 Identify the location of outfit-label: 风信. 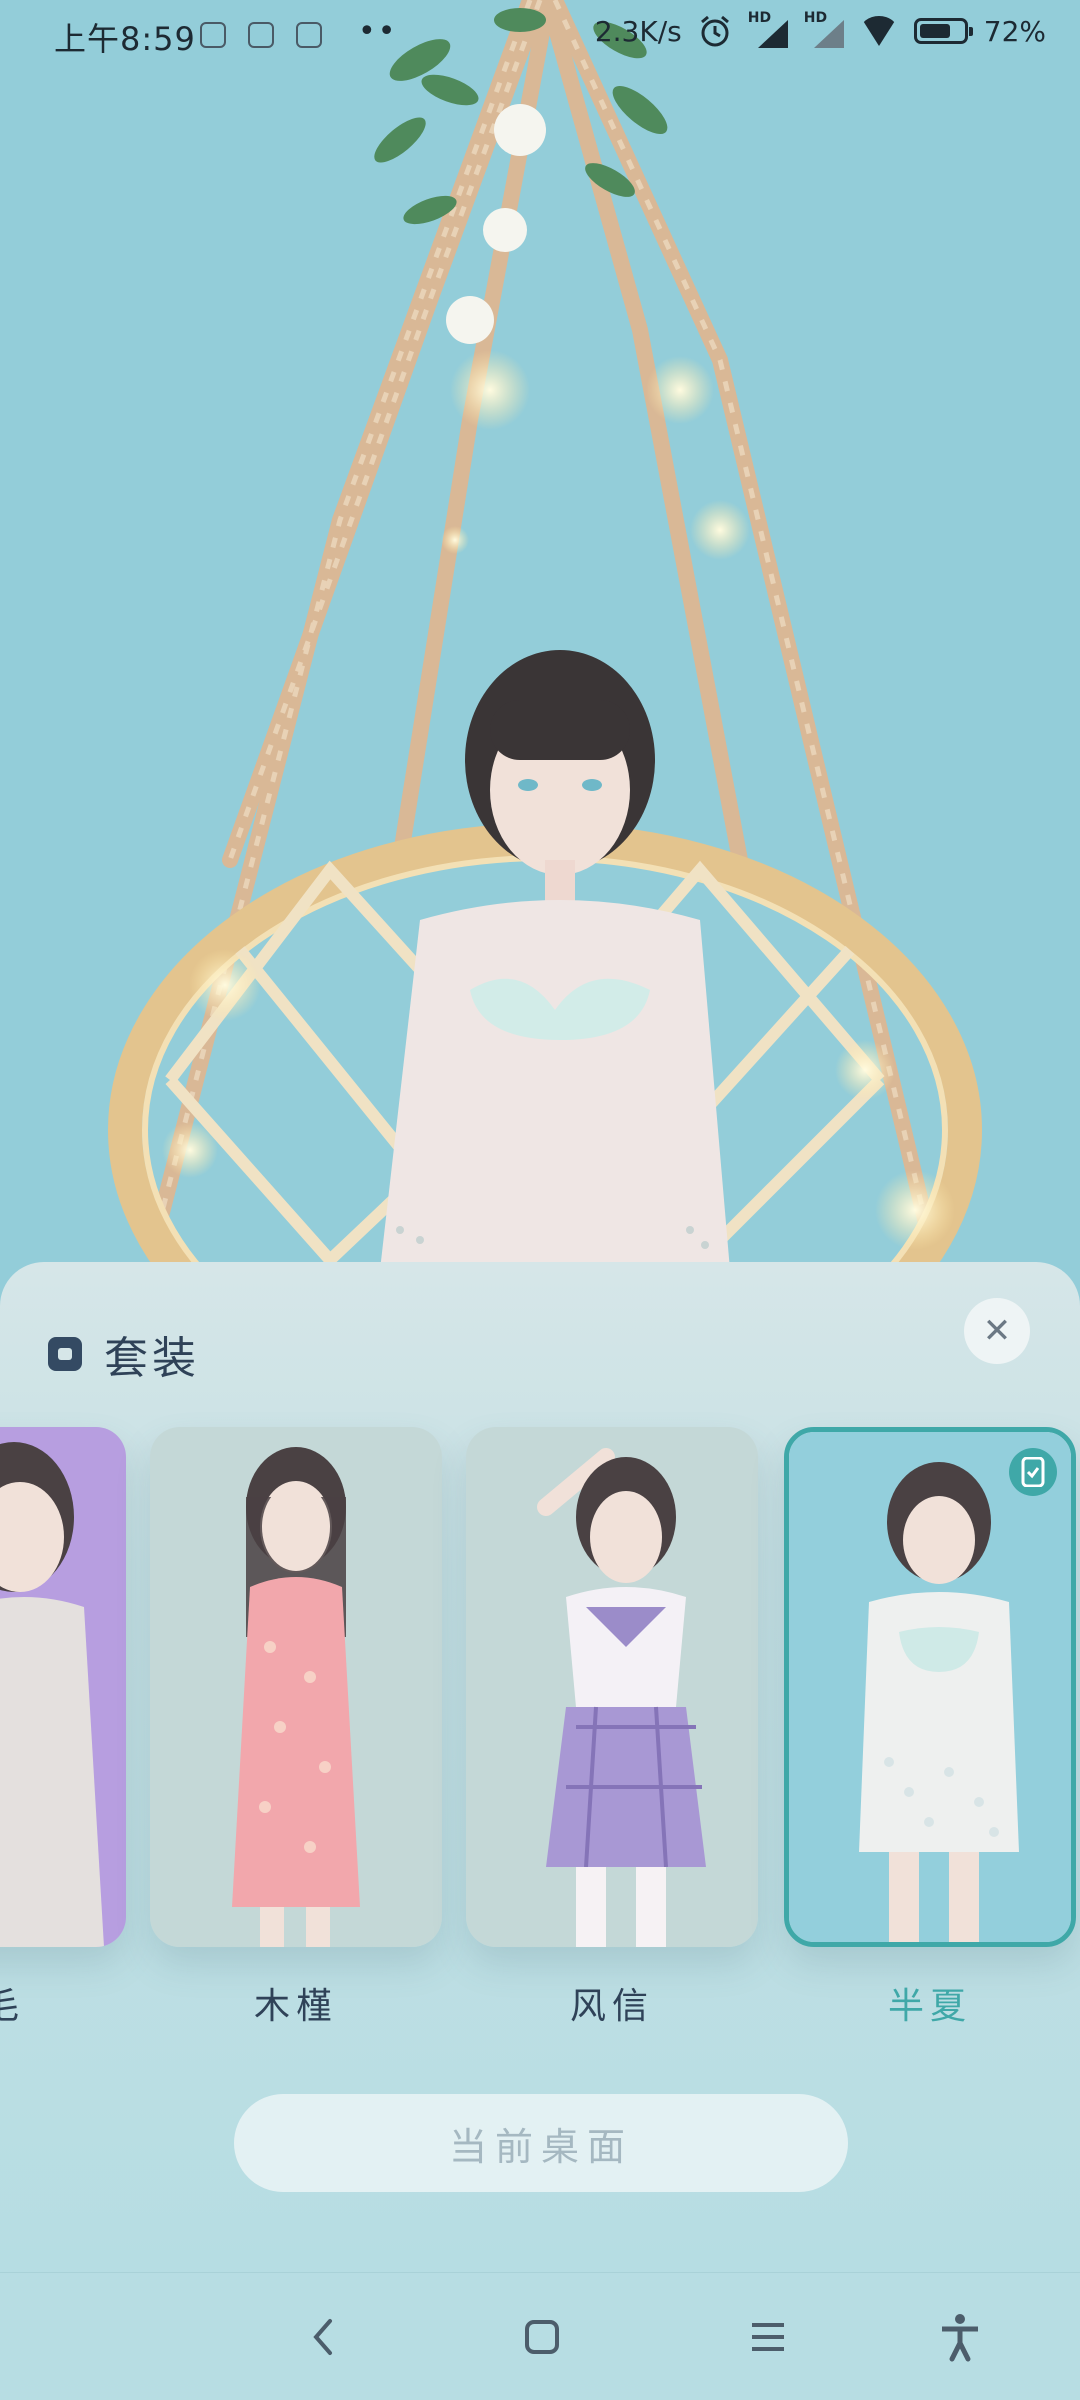
(611, 2006).